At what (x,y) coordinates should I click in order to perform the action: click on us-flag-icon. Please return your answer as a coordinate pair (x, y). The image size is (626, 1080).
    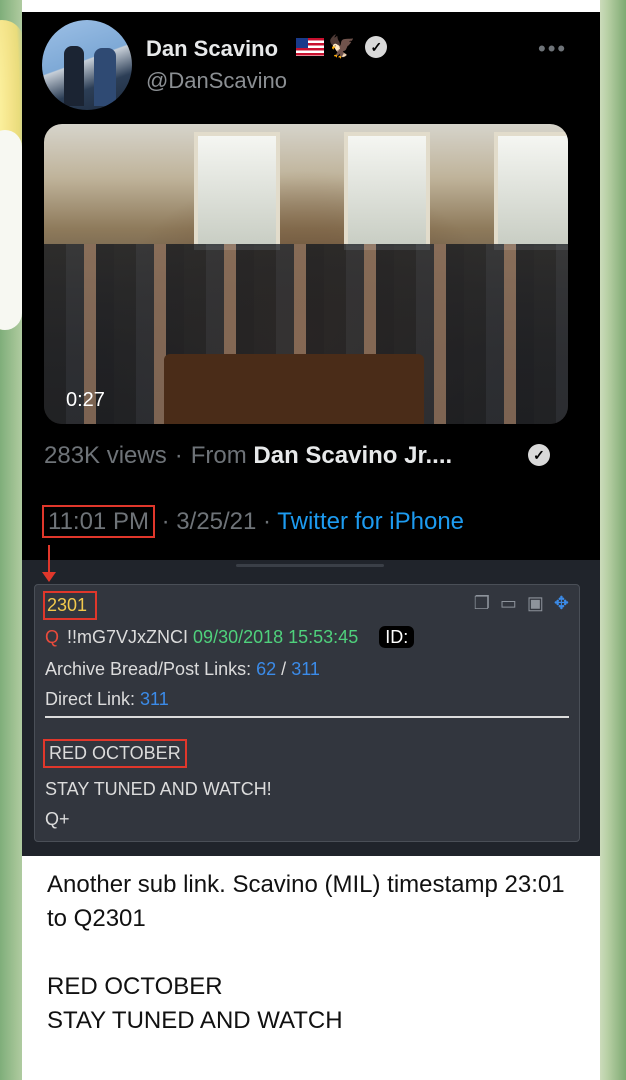
    Looking at the image, I should click on (310, 47).